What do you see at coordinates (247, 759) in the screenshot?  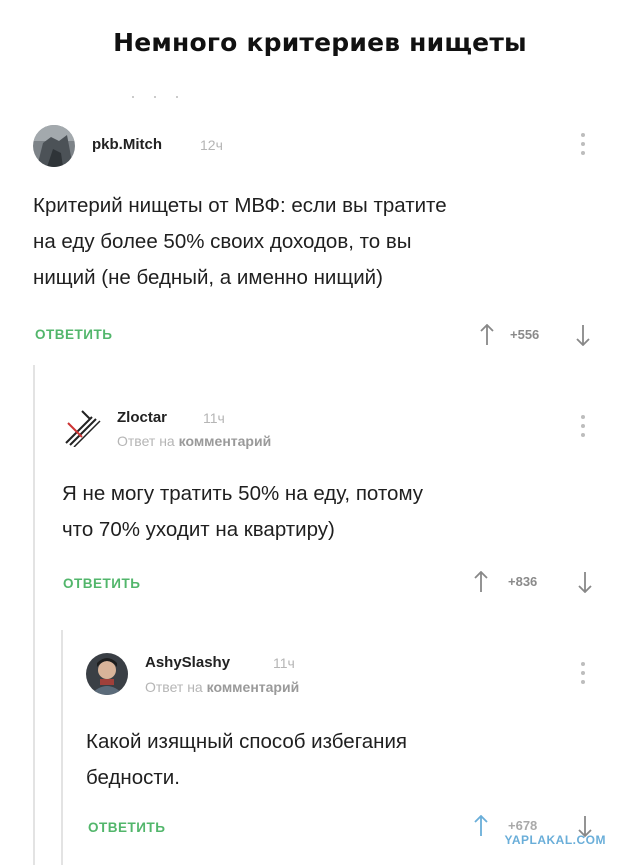 I see `comment-text: Какой изящный способ избегания бедности.` at bounding box center [247, 759].